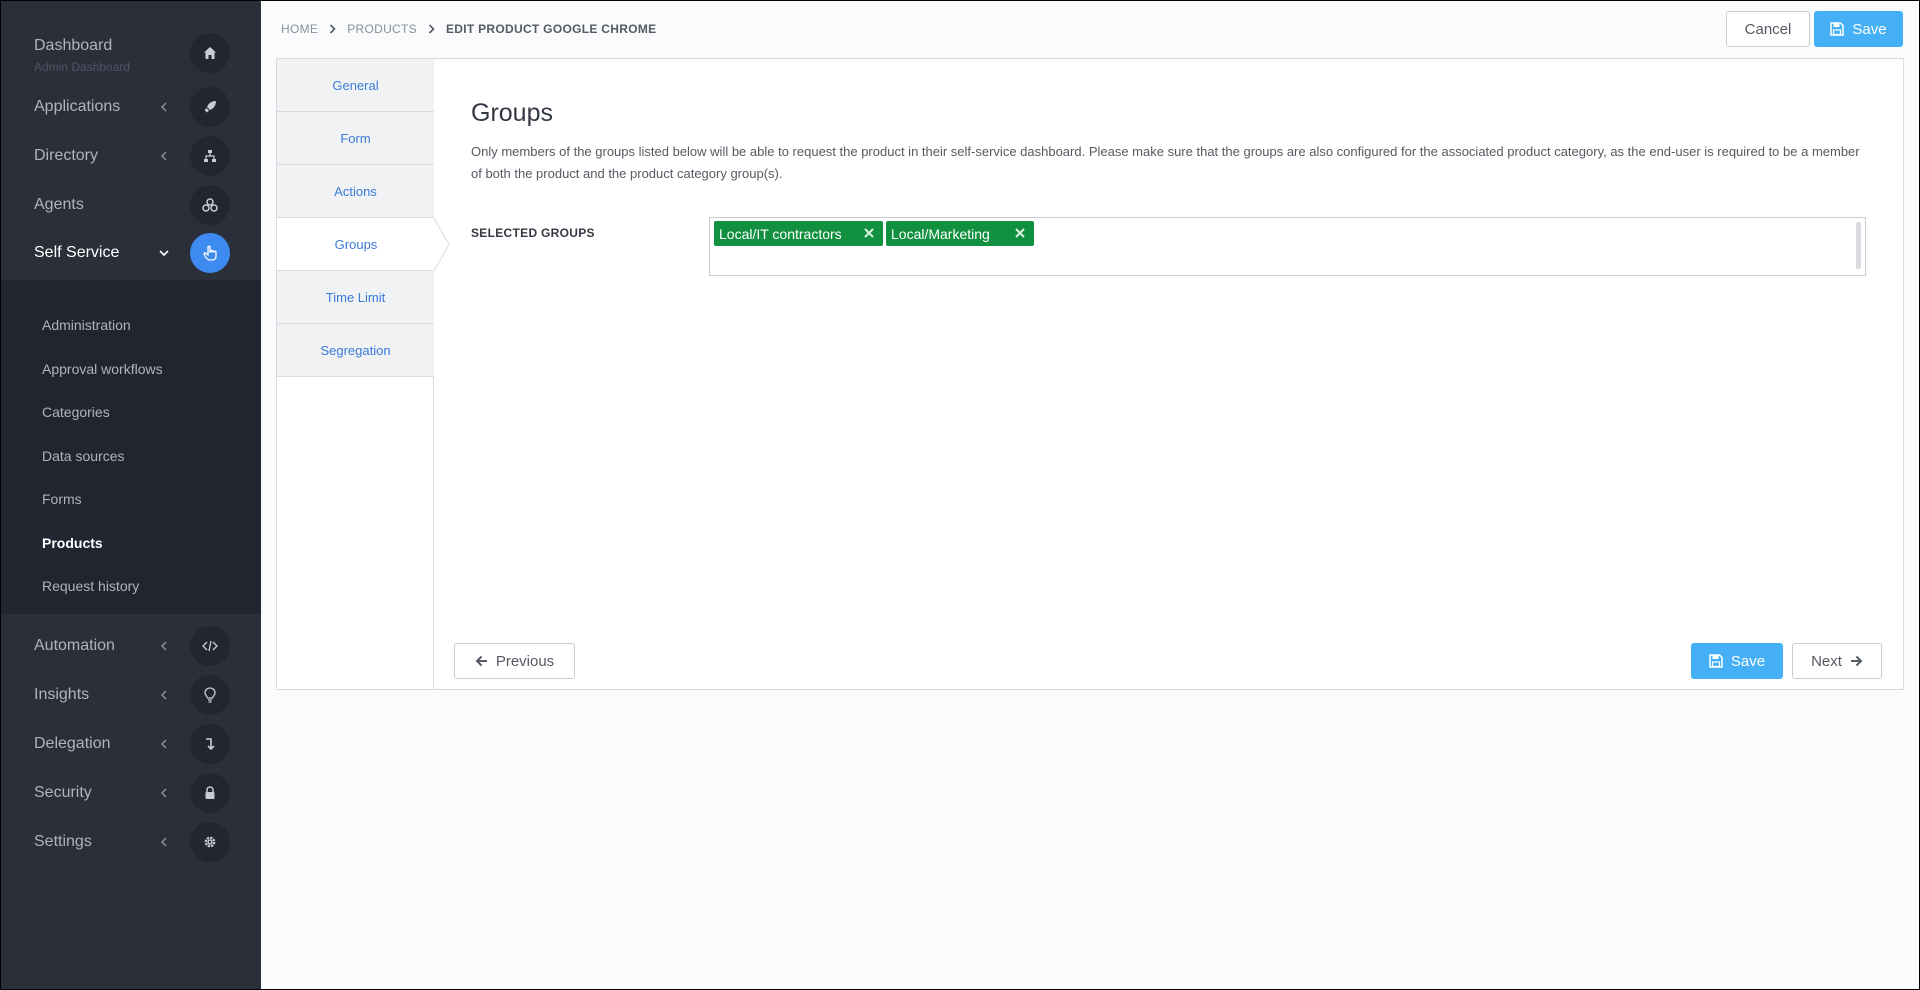 Image resolution: width=1920 pixels, height=990 pixels. What do you see at coordinates (76, 412) in the screenshot?
I see `submenu-item-categories: Categories` at bounding box center [76, 412].